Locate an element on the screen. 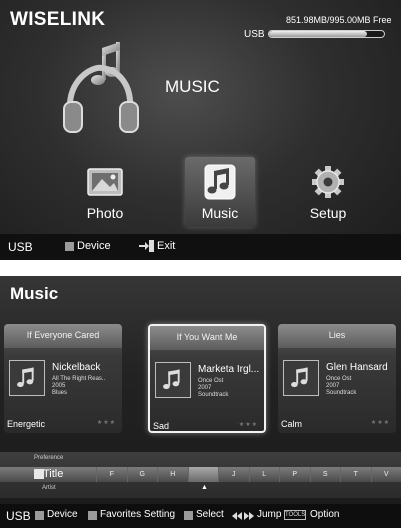  jump-letter-index: FGH JLPSTV is located at coordinates (248, 474).